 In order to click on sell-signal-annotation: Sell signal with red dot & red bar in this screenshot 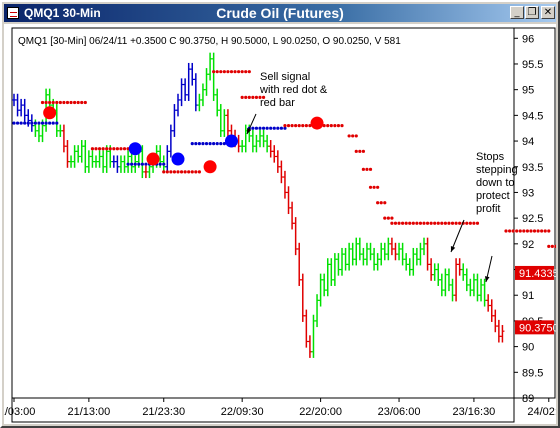, I will do `click(293, 90)`.